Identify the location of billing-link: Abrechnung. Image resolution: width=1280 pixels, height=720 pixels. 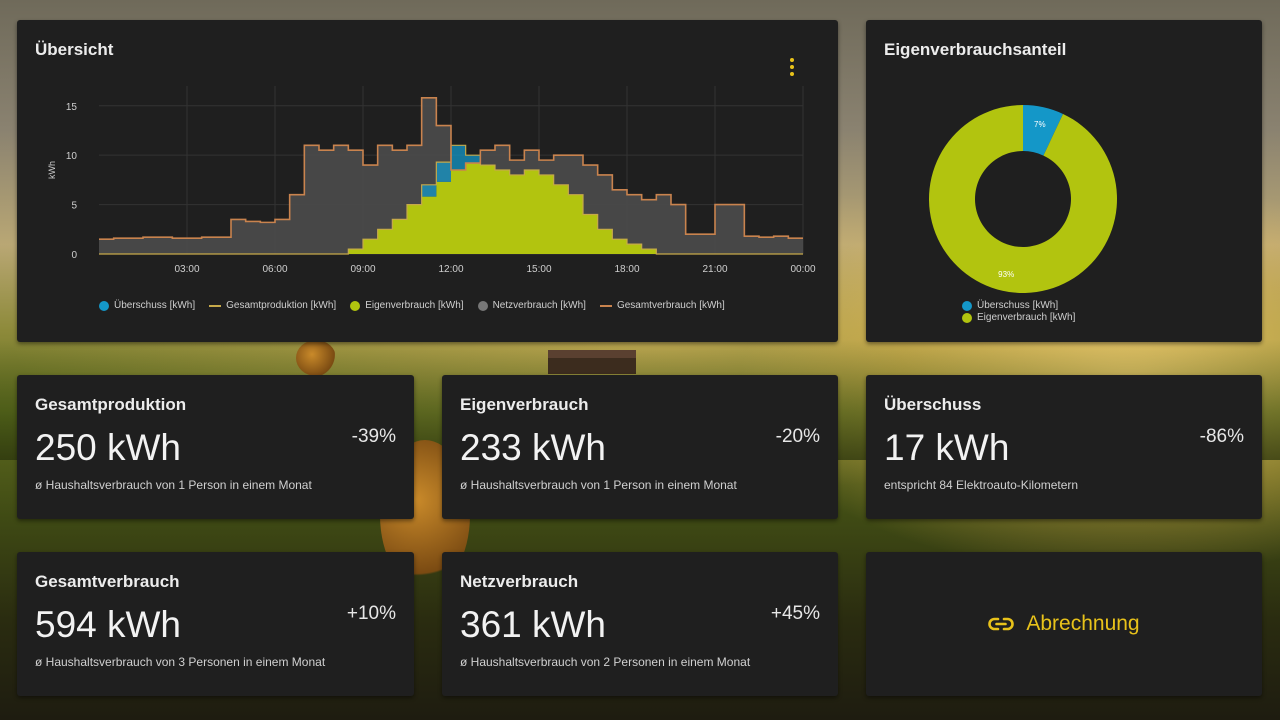
(1064, 624).